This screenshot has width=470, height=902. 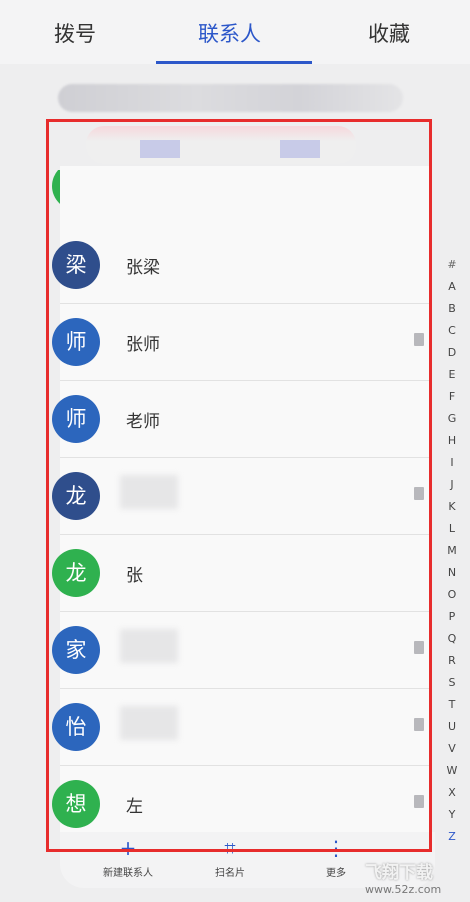 I want to click on index-letter: G, so click(x=452, y=419).